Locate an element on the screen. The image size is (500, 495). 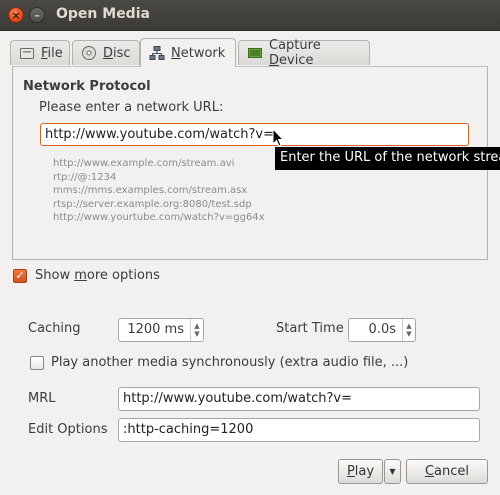
start-time-spinbox: 0.0s ▲ ▼ is located at coordinates (382, 330).